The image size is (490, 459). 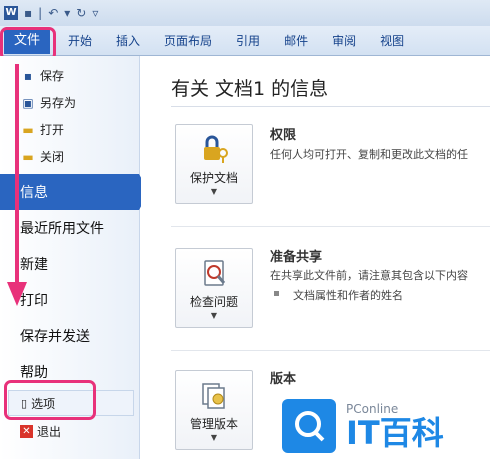 I want to click on section-description: 任何人均可打开、复制和更改此文档的任, so click(x=369, y=154).